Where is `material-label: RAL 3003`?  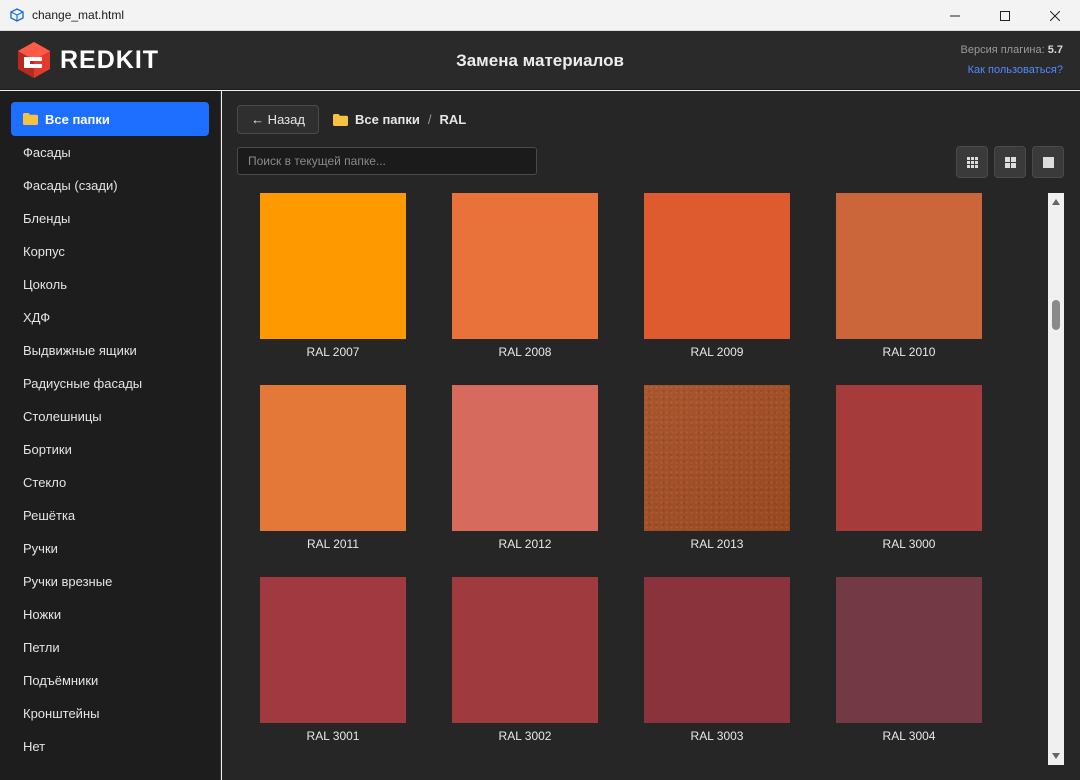 material-label: RAL 3003 is located at coordinates (717, 736).